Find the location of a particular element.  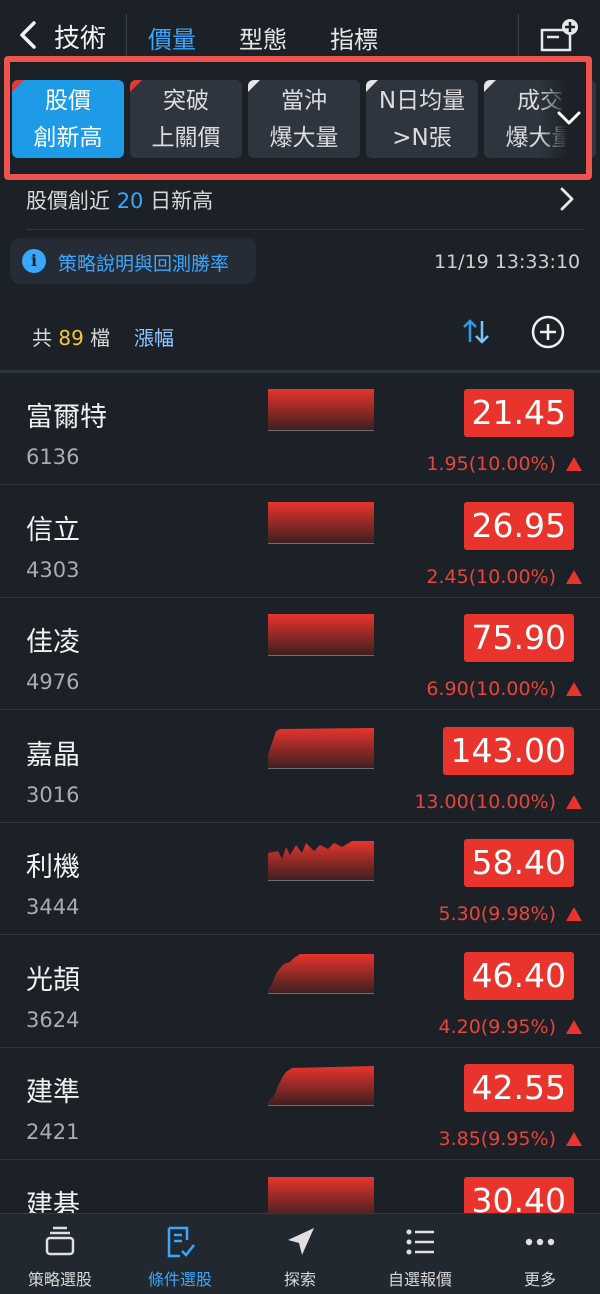

update-timestamp: 11/19 13:33:10 is located at coordinates (507, 262).